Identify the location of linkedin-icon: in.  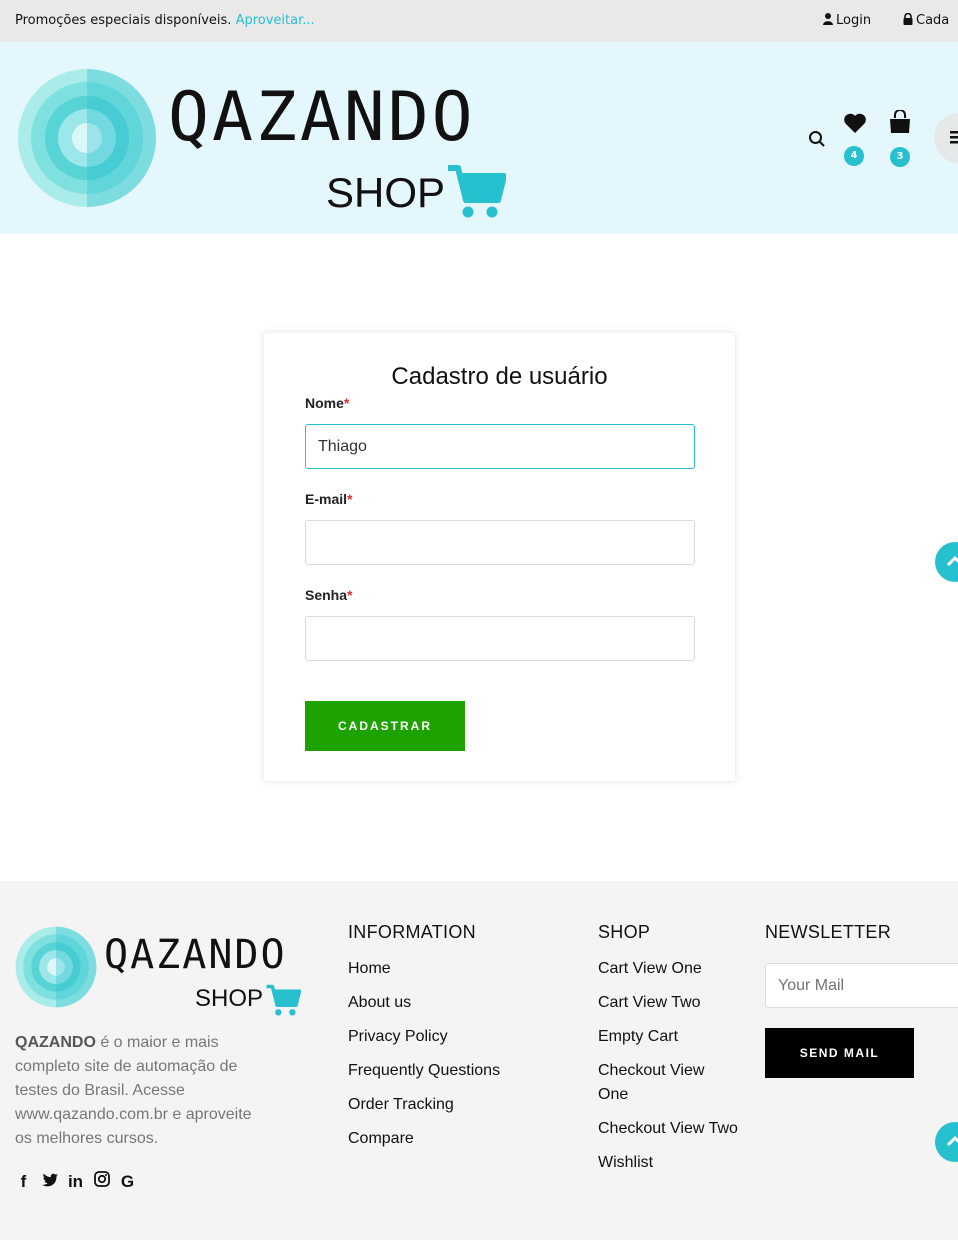
(75, 1182).